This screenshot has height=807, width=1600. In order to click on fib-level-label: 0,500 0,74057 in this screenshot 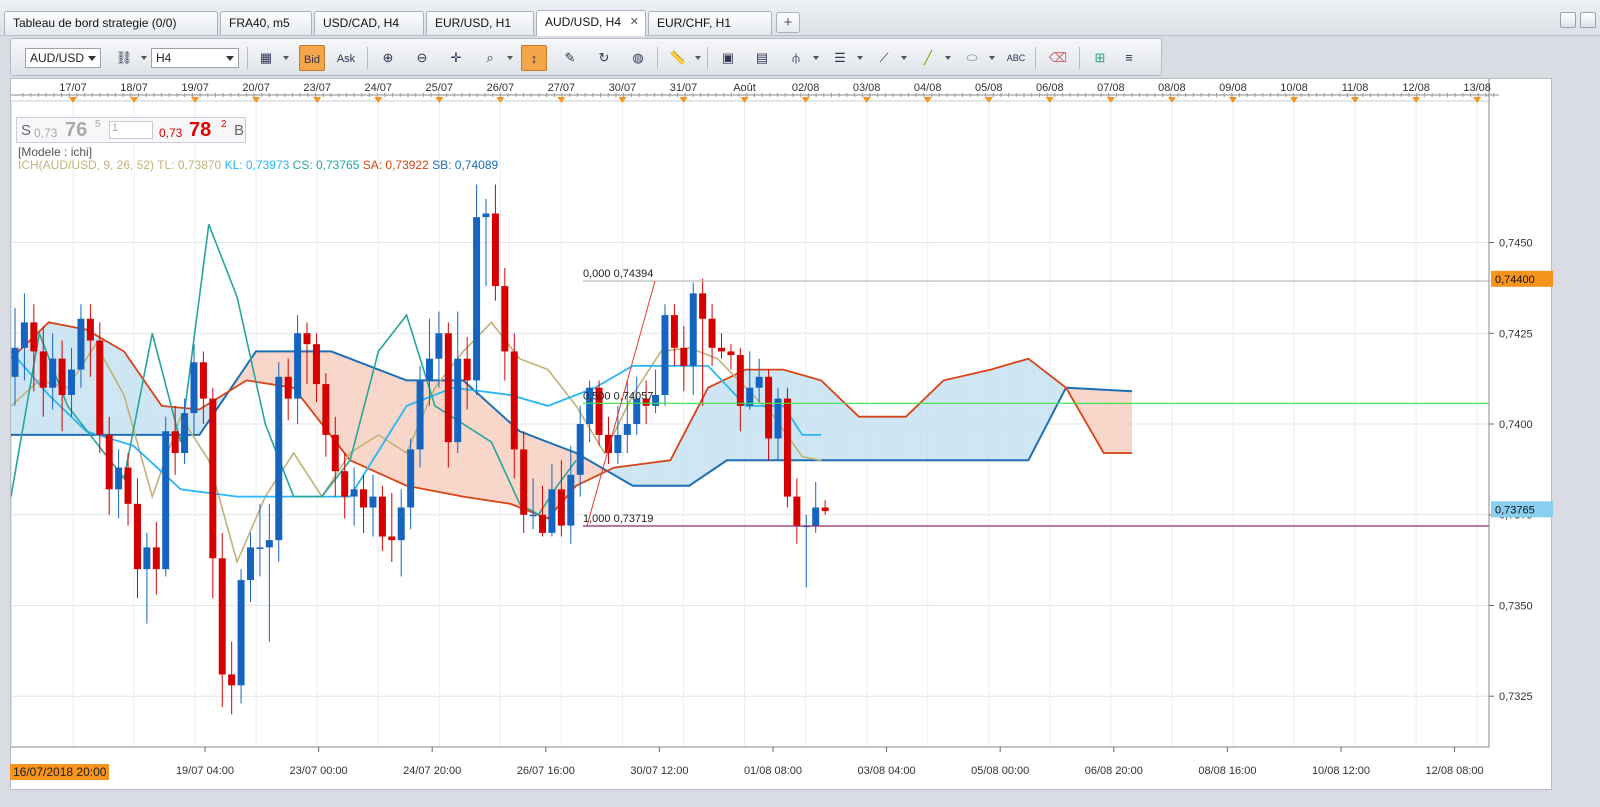, I will do `click(618, 396)`.